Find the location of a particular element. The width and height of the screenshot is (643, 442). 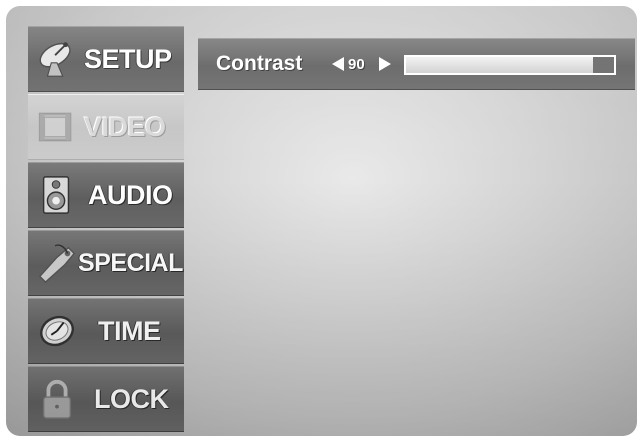

menu-item-video: VIDEO is located at coordinates (106, 127).